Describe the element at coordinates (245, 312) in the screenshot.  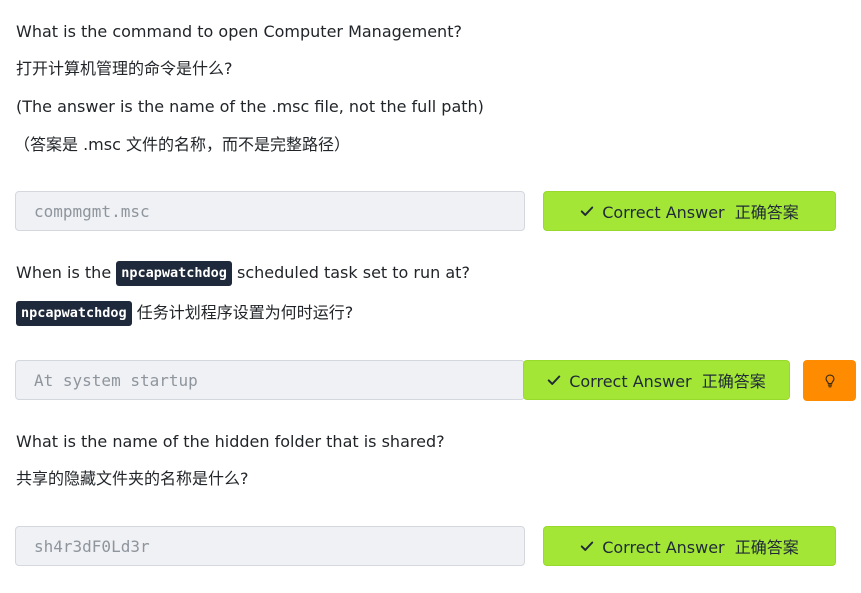
I see `question-2-text-zh-after: 任务计划程序设置为何时运行?` at that location.